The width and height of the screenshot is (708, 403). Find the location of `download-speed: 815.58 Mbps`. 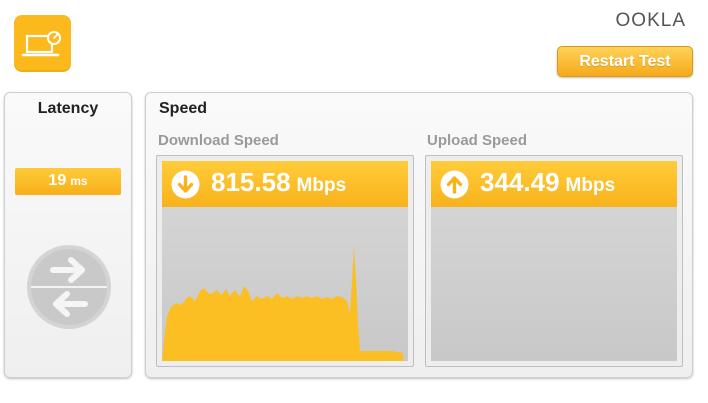

download-speed: 815.58 Mbps is located at coordinates (278, 182).